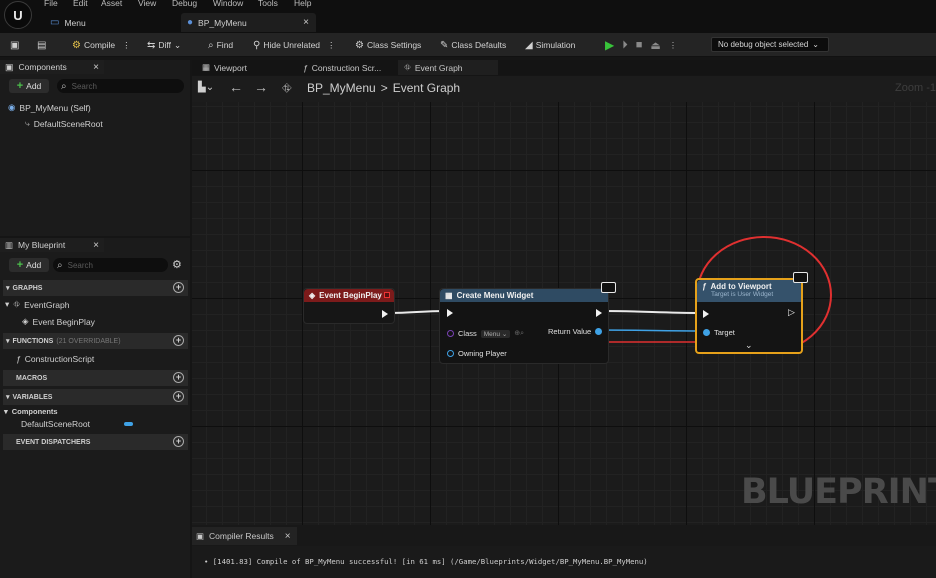  Describe the element at coordinates (190, 22) in the screenshot. I see `blueprint-icon: ●` at that location.